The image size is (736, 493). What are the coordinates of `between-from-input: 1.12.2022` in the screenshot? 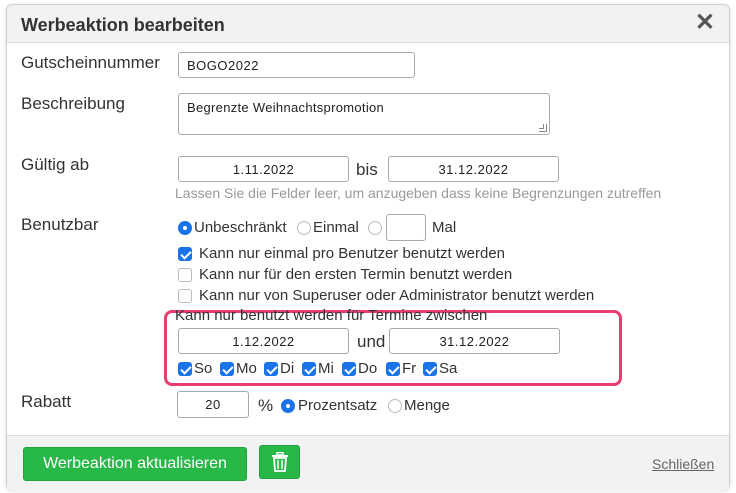 It's located at (263, 341).